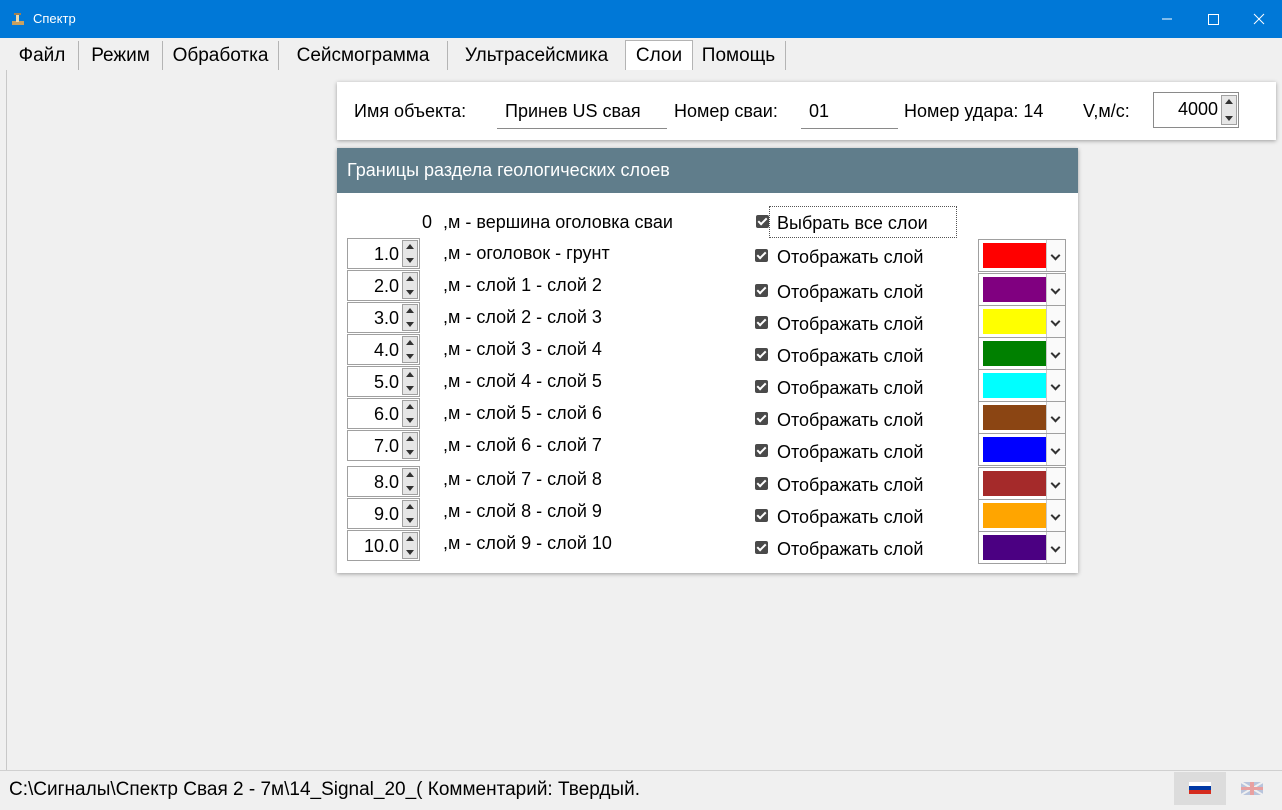 This screenshot has height=810, width=1282. What do you see at coordinates (522, 413) in the screenshot?
I see `boundary-label-6: ,м - слой 5 - слой 6` at bounding box center [522, 413].